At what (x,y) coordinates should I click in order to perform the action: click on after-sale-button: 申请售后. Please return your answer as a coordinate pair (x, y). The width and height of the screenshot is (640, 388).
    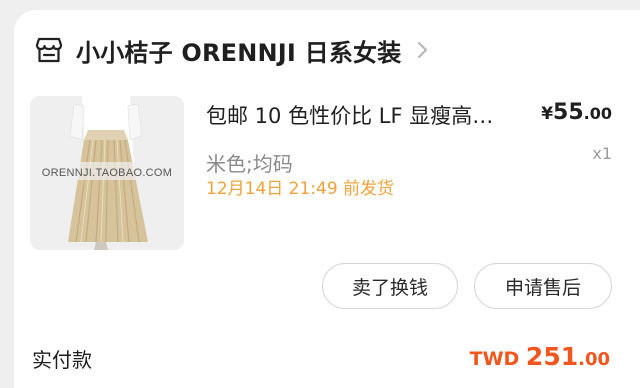
    Looking at the image, I should click on (543, 286).